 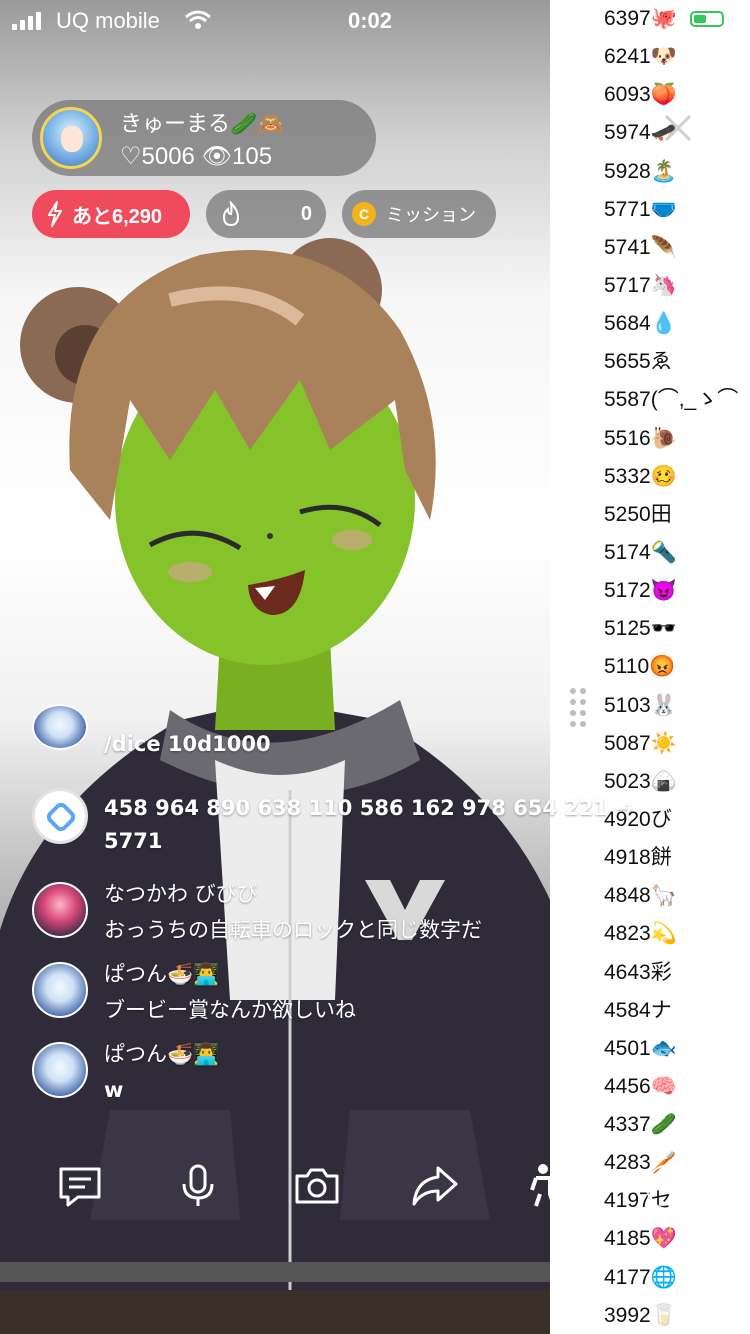 I want to click on leaderboard-entry: 5717🦄, so click(x=640, y=285).